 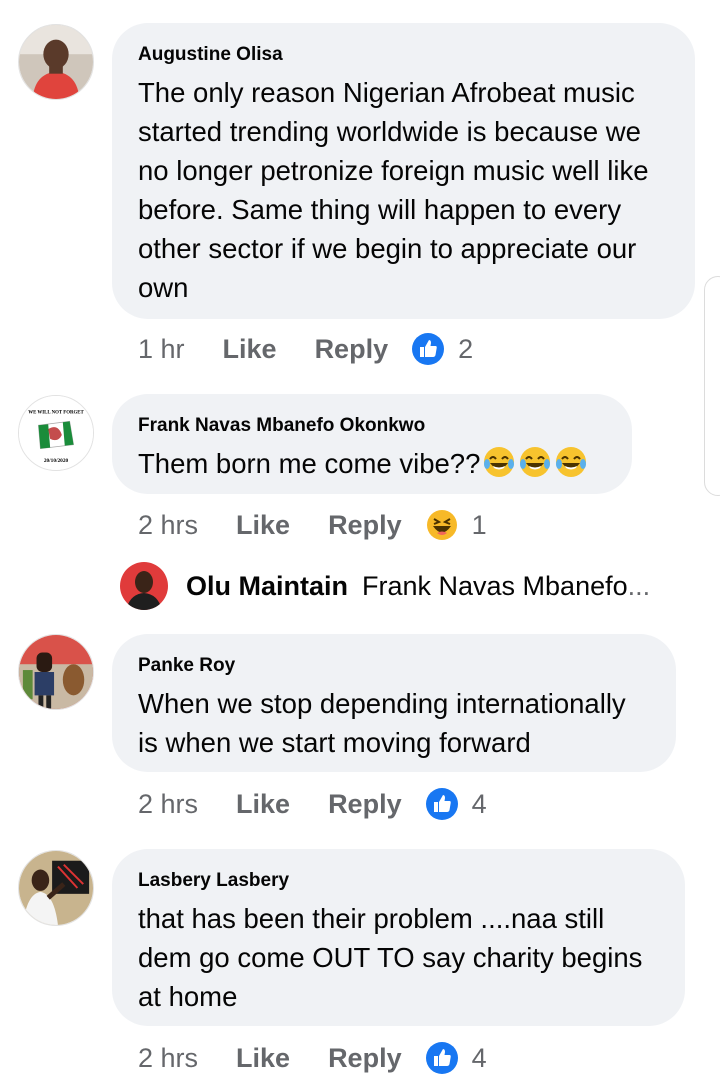 I want to click on reply-text: Frank Navas Mbanefo, so click(x=495, y=585).